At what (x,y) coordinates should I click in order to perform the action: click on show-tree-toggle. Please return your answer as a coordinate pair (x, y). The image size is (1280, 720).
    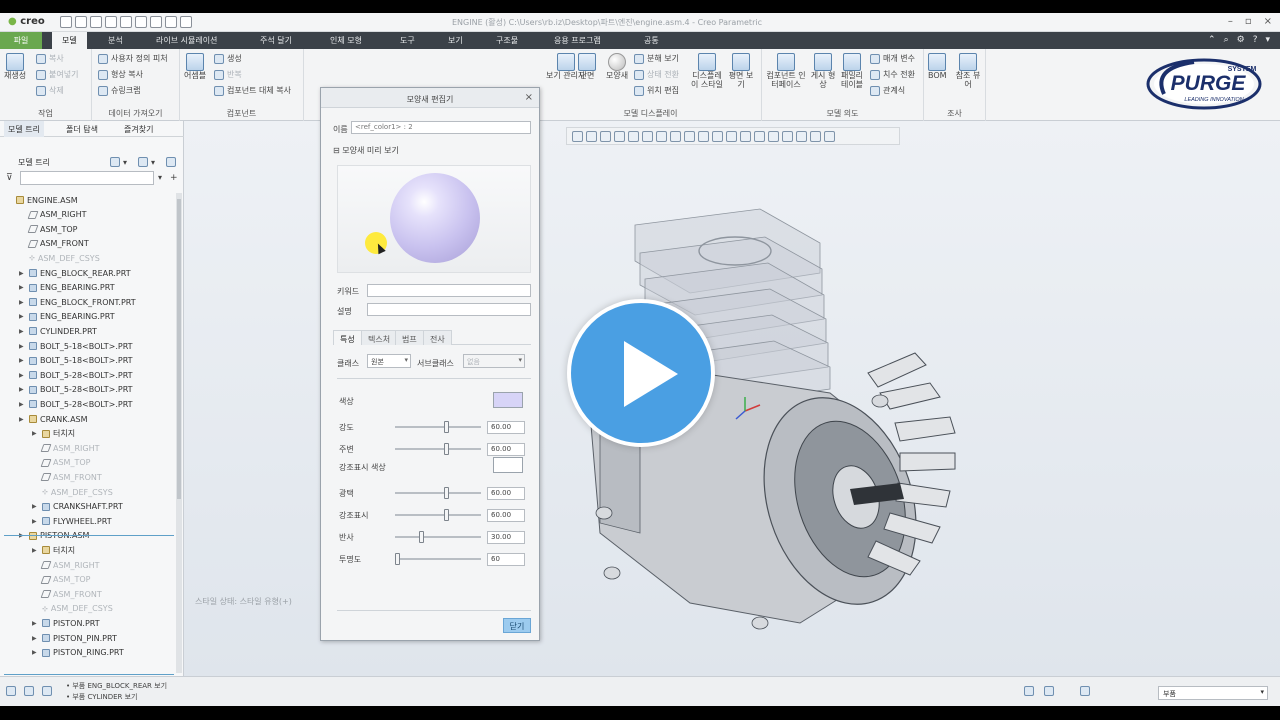
    Looking at the image, I should click on (11, 691).